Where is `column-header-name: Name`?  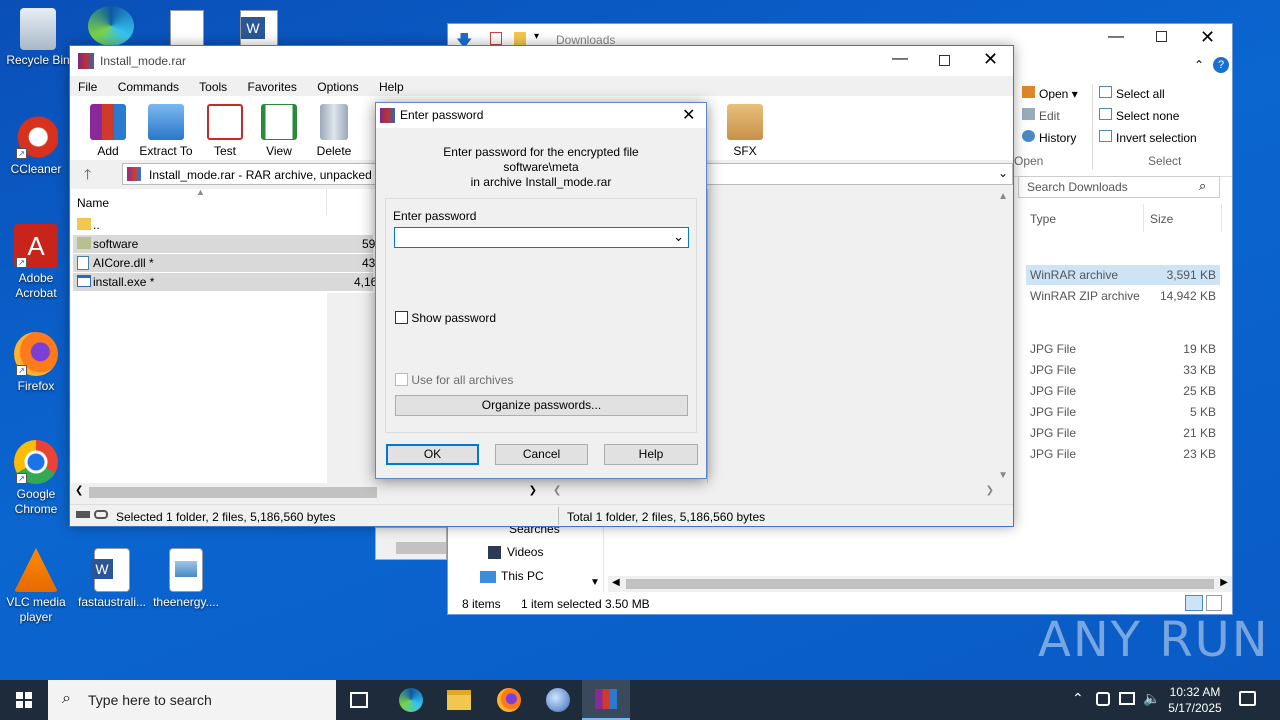
column-header-name: Name is located at coordinates (93, 203).